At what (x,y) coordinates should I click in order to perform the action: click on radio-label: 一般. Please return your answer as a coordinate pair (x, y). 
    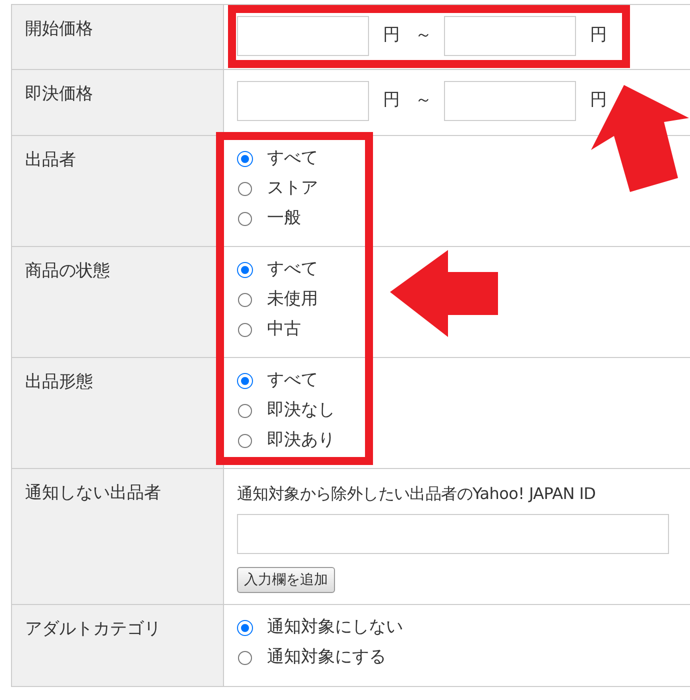
    Looking at the image, I should click on (284, 218).